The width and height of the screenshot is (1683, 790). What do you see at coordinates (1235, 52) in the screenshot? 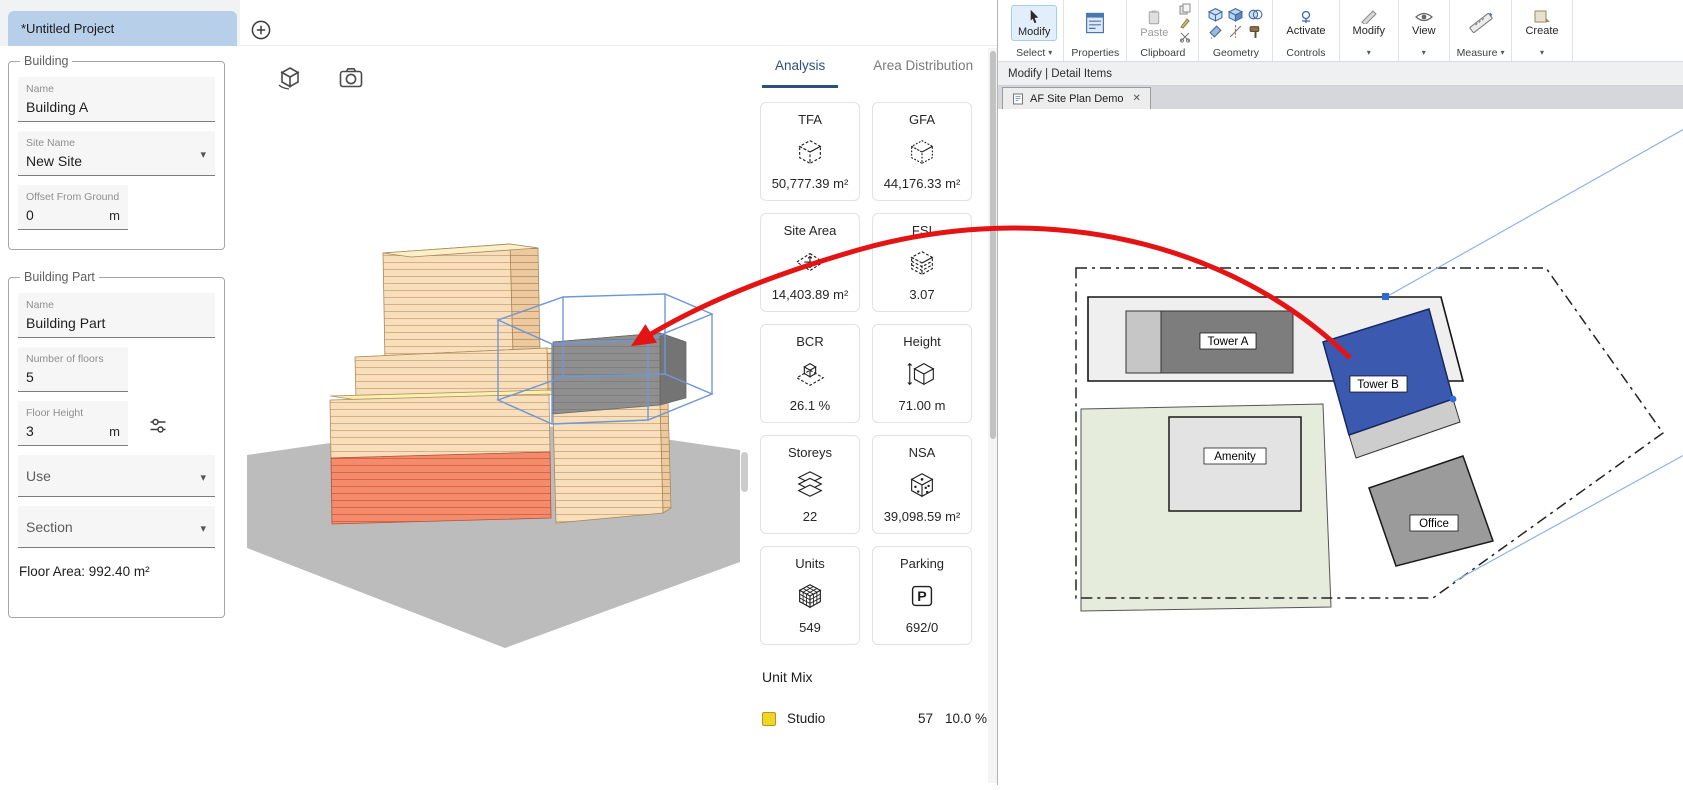
I see `geometry-panel-label: Geometry` at bounding box center [1235, 52].